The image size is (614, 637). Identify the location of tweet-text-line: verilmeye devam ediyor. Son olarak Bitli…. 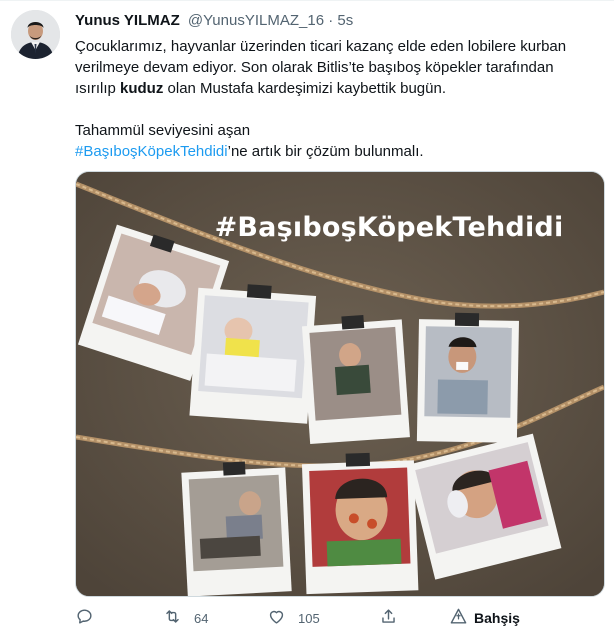
(314, 67).